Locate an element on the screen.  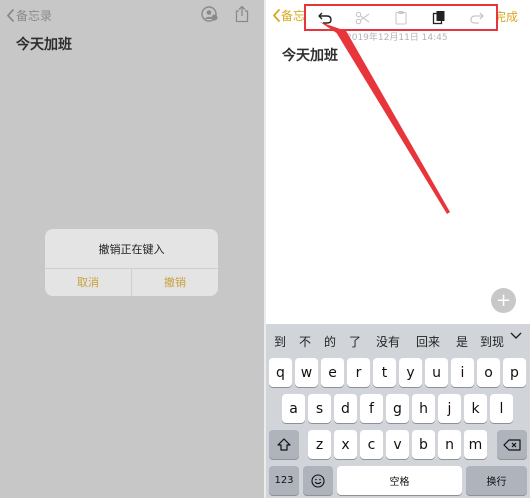
key-p: p is located at coordinates (514, 372).